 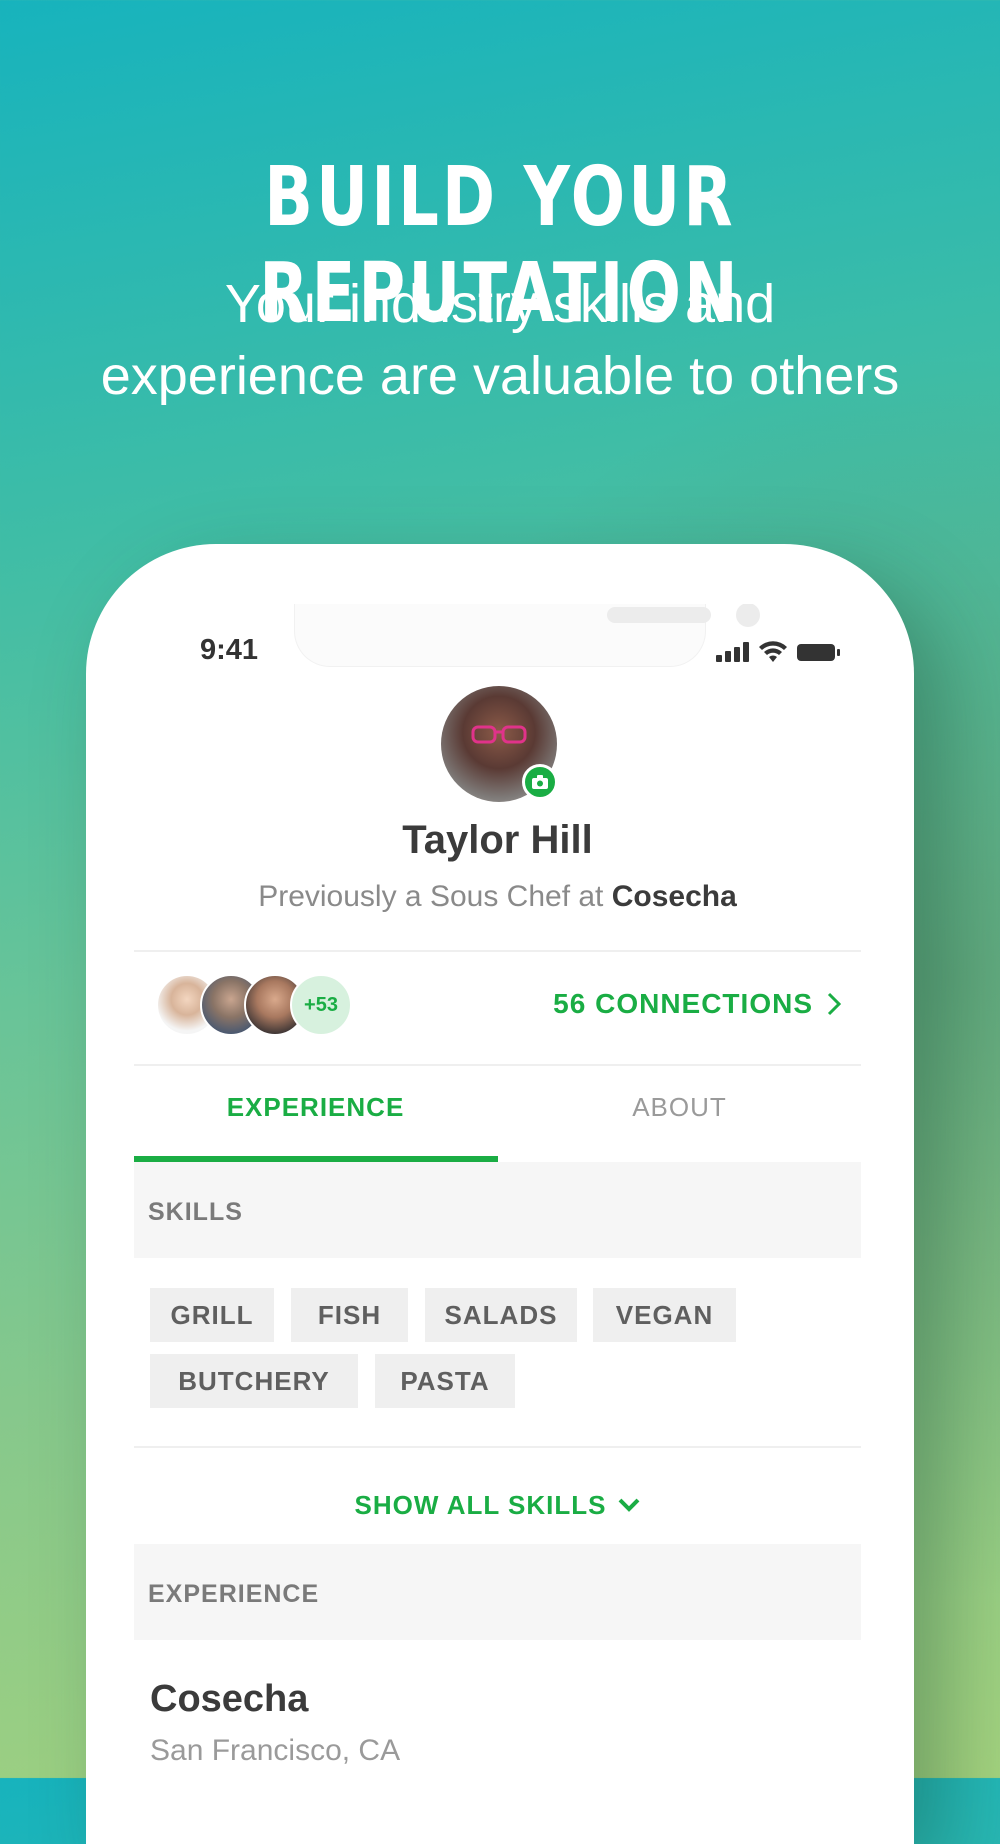 I want to click on skill-chip: SALADS, so click(x=501, y=1315).